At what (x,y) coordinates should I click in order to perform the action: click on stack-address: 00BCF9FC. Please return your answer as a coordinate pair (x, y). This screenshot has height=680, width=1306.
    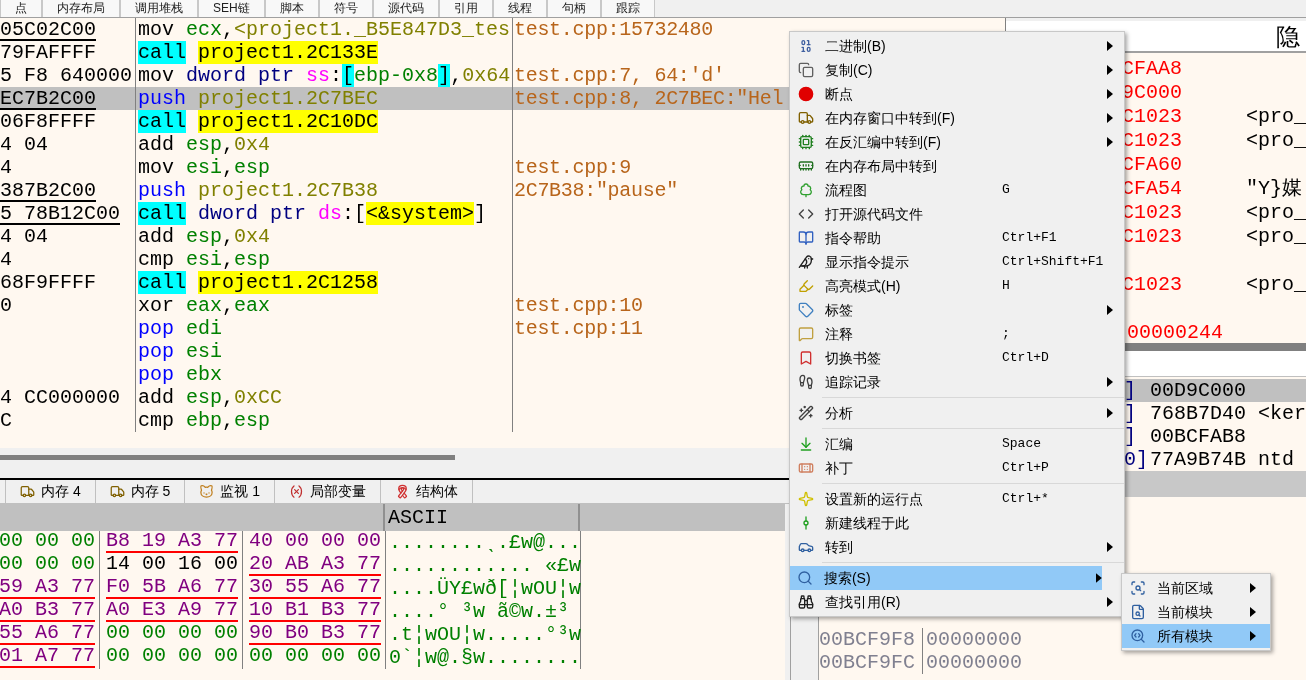
    Looking at the image, I should click on (871, 662).